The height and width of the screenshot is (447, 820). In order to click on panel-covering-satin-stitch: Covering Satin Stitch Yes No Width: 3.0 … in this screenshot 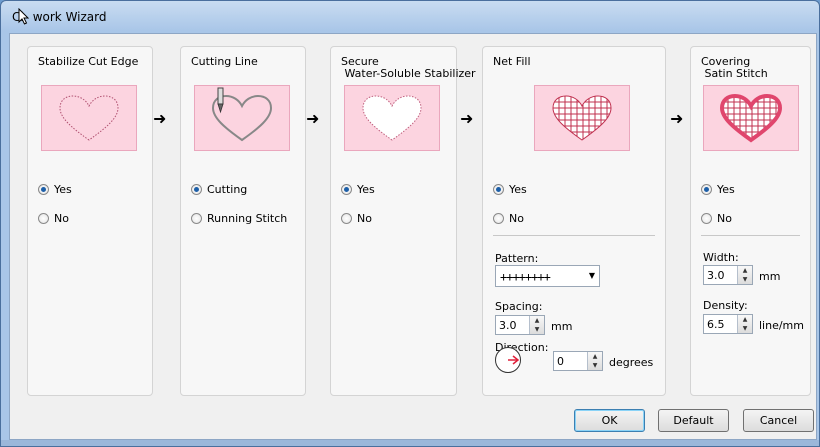, I will do `click(750, 221)`.